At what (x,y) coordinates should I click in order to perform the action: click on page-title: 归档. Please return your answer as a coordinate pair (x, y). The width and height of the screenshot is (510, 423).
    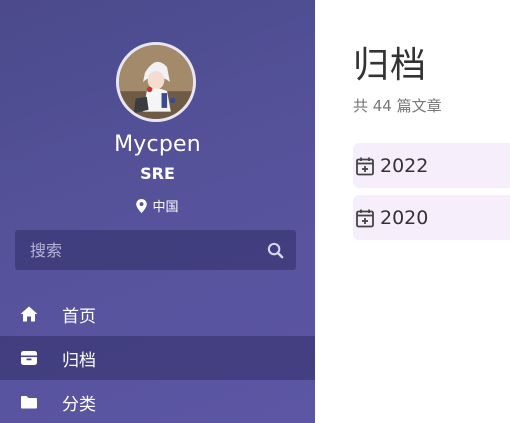
    Looking at the image, I should click on (390, 65).